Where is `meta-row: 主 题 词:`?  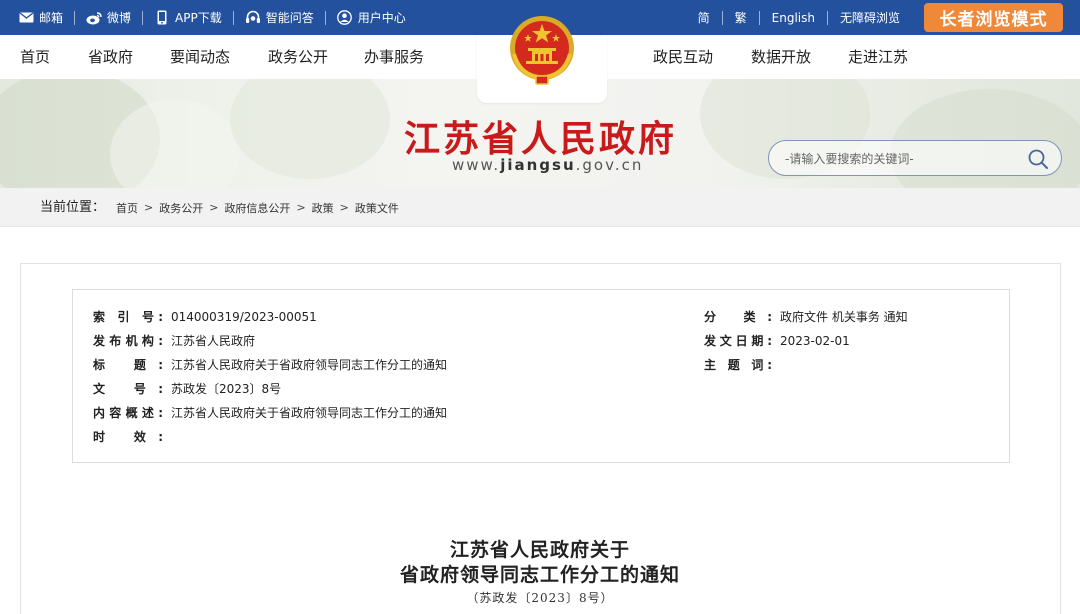
meta-row: 主 题 词: is located at coordinates (742, 365).